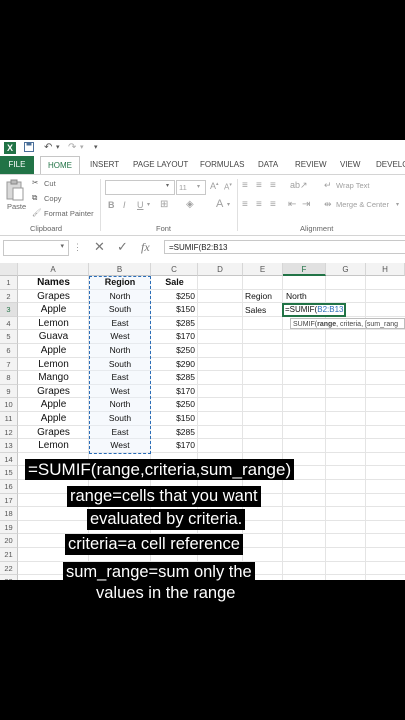  Describe the element at coordinates (35, 182) in the screenshot. I see `cut-icon: ✂` at that location.